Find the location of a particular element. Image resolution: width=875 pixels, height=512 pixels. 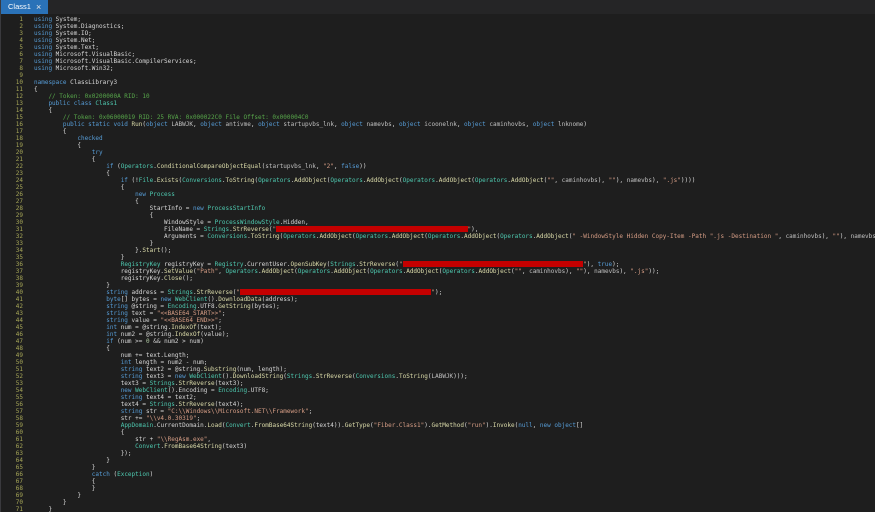

code-token: GetType is located at coordinates (357, 425).